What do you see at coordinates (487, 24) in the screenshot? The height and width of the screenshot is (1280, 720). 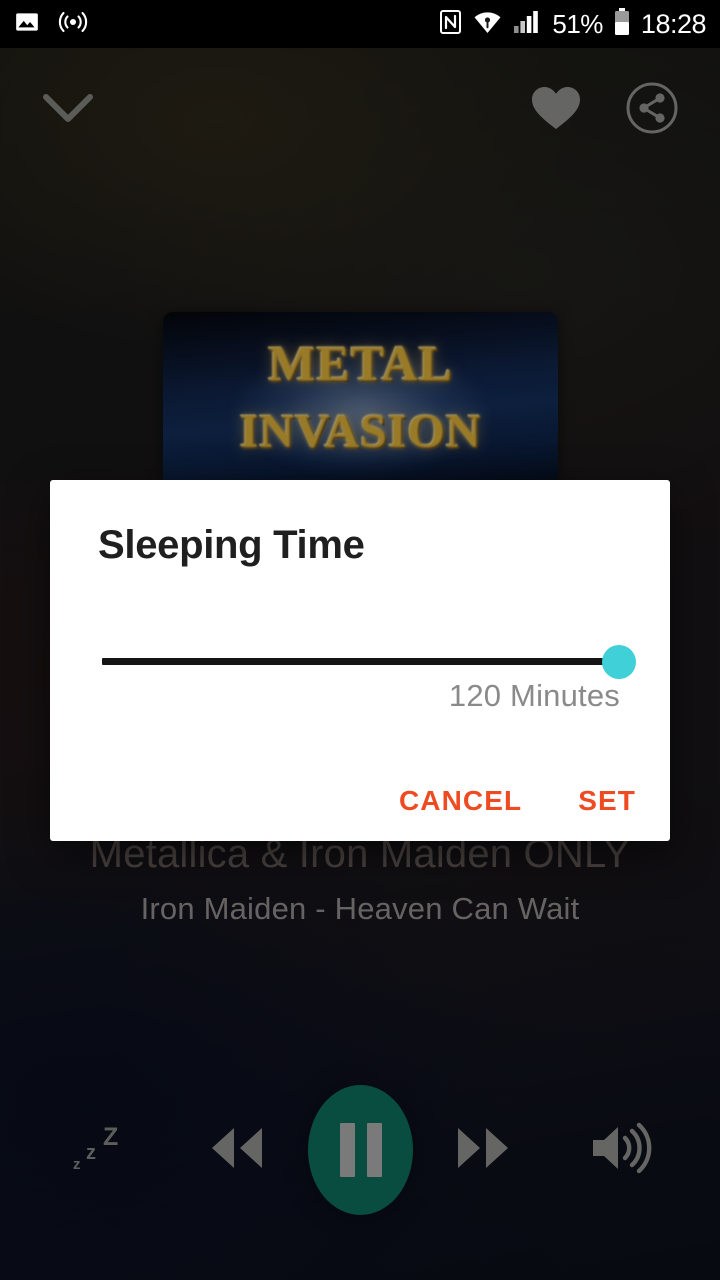 I see `wifi-icon` at bounding box center [487, 24].